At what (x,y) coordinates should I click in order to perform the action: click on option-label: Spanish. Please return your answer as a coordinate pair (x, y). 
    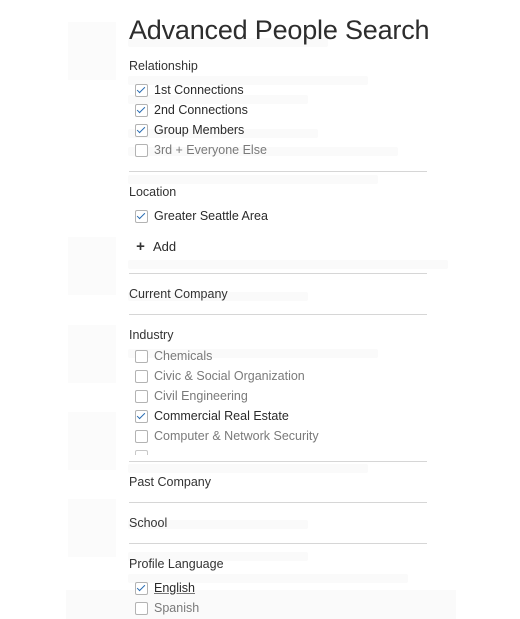
    Looking at the image, I should click on (177, 608).